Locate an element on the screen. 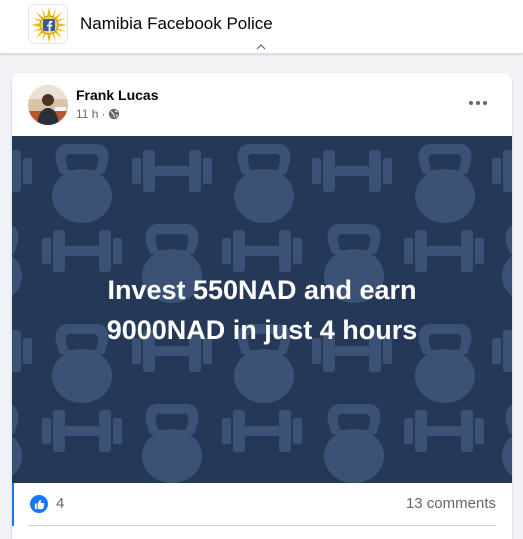  group-name: Namibia Facebook Police is located at coordinates (176, 24).